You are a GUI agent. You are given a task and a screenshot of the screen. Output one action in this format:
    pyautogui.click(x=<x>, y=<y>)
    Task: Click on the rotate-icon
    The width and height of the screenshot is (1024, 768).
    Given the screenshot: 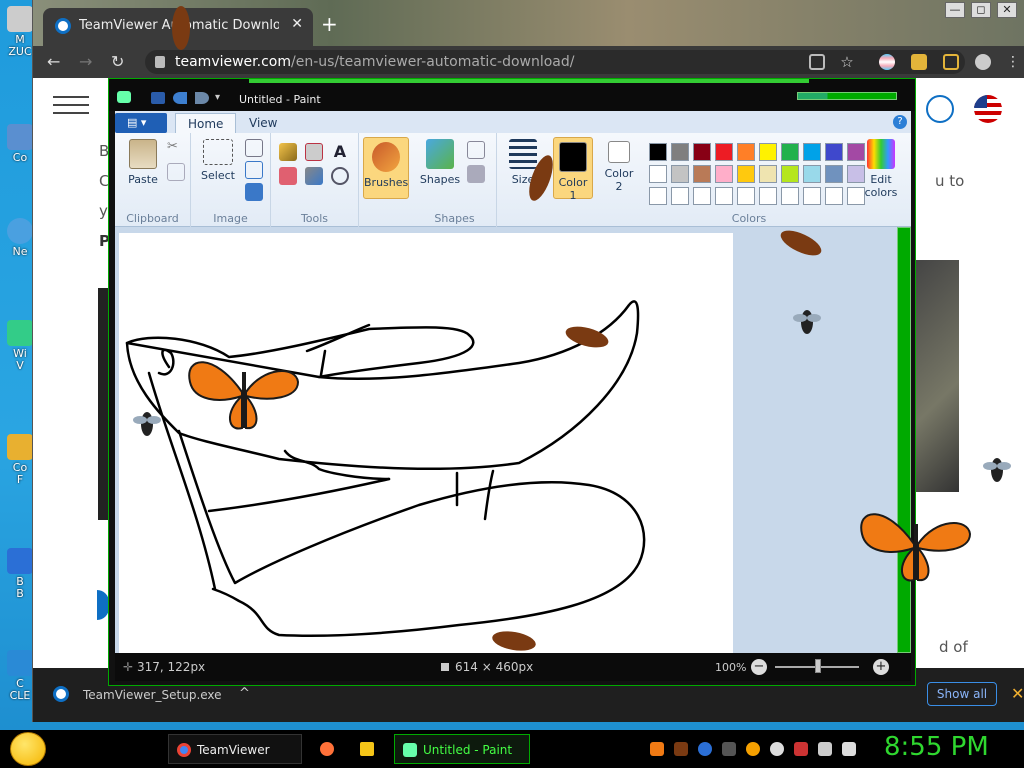 What is the action you would take?
    pyautogui.click(x=254, y=192)
    